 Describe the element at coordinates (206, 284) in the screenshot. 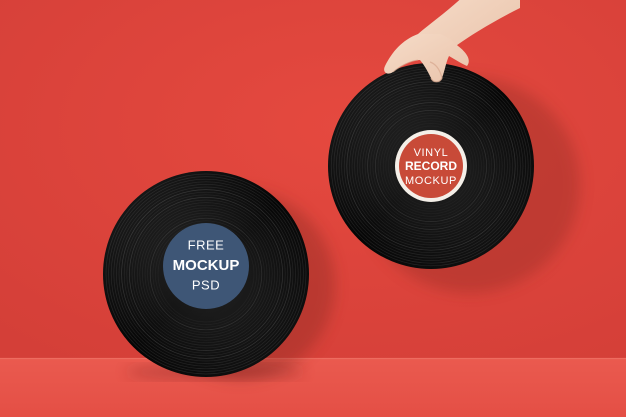

I see `label-line-3: PSD` at that location.